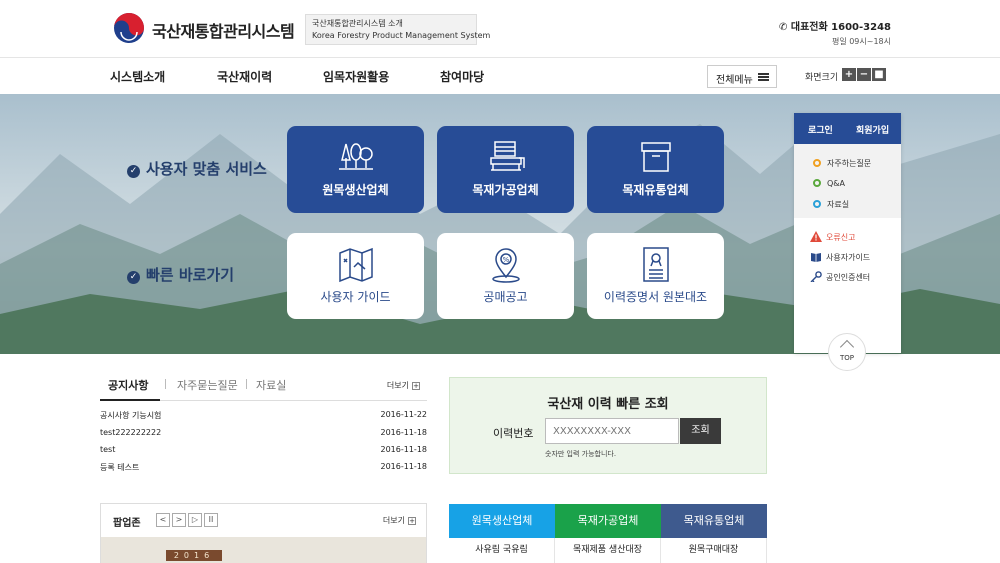  I want to click on tab-notice: 공지사항, so click(128, 385).